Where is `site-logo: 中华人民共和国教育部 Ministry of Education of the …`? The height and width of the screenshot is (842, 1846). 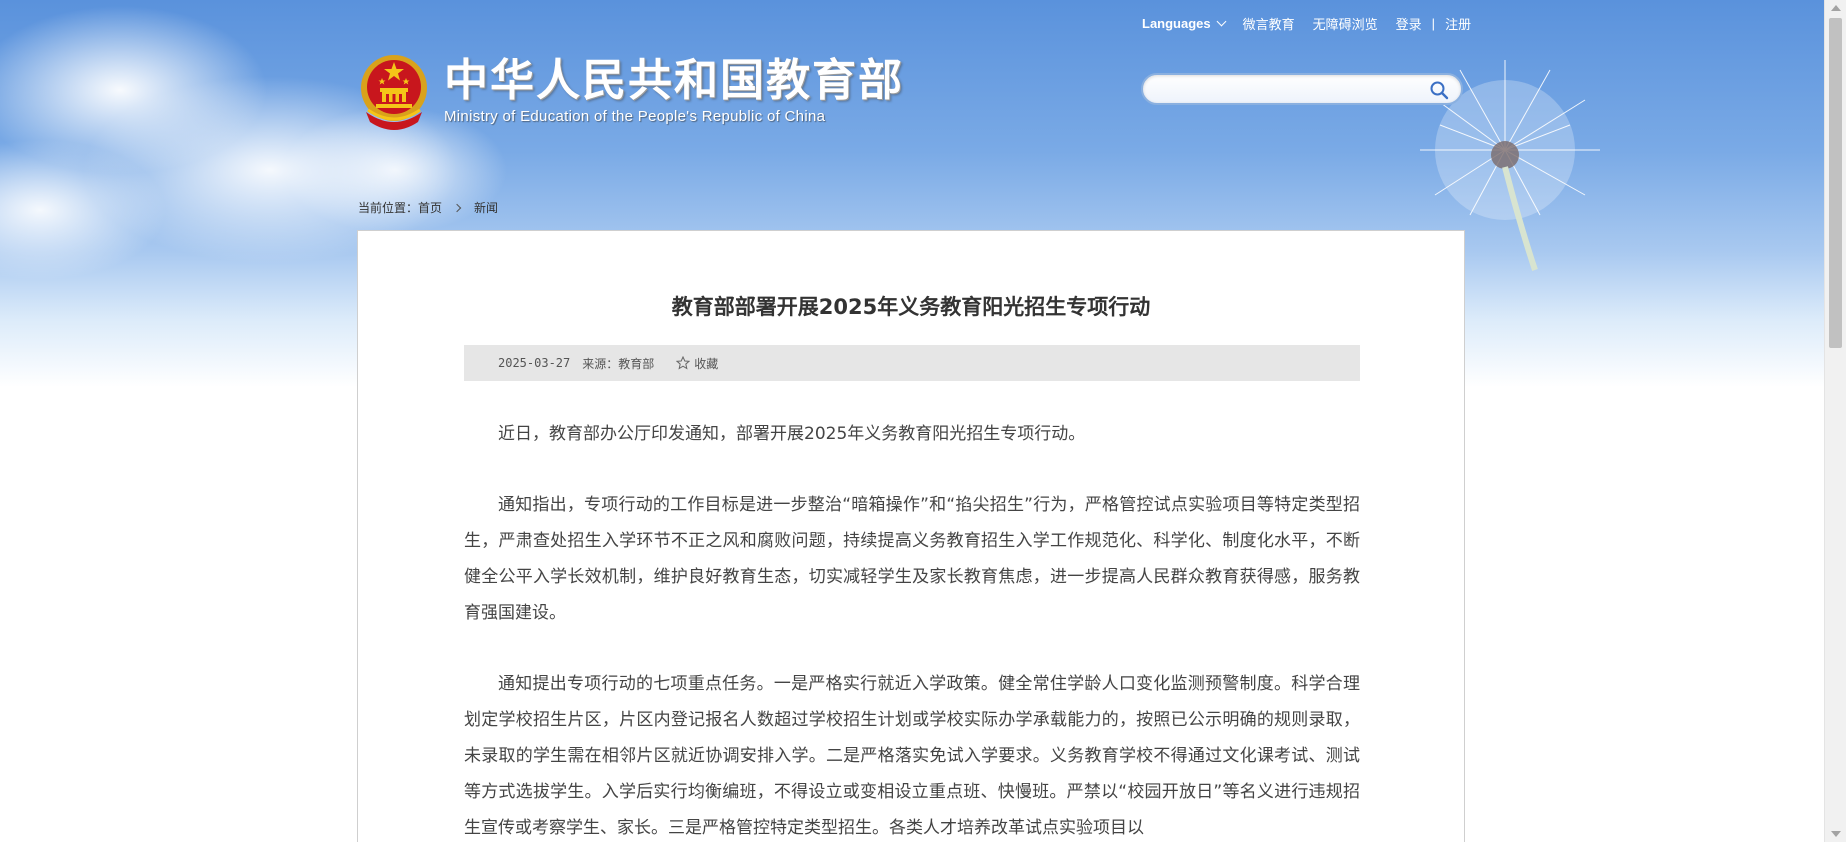
site-logo: 中华人民共和国教育部 Ministry of Education of the … is located at coordinates (631, 92).